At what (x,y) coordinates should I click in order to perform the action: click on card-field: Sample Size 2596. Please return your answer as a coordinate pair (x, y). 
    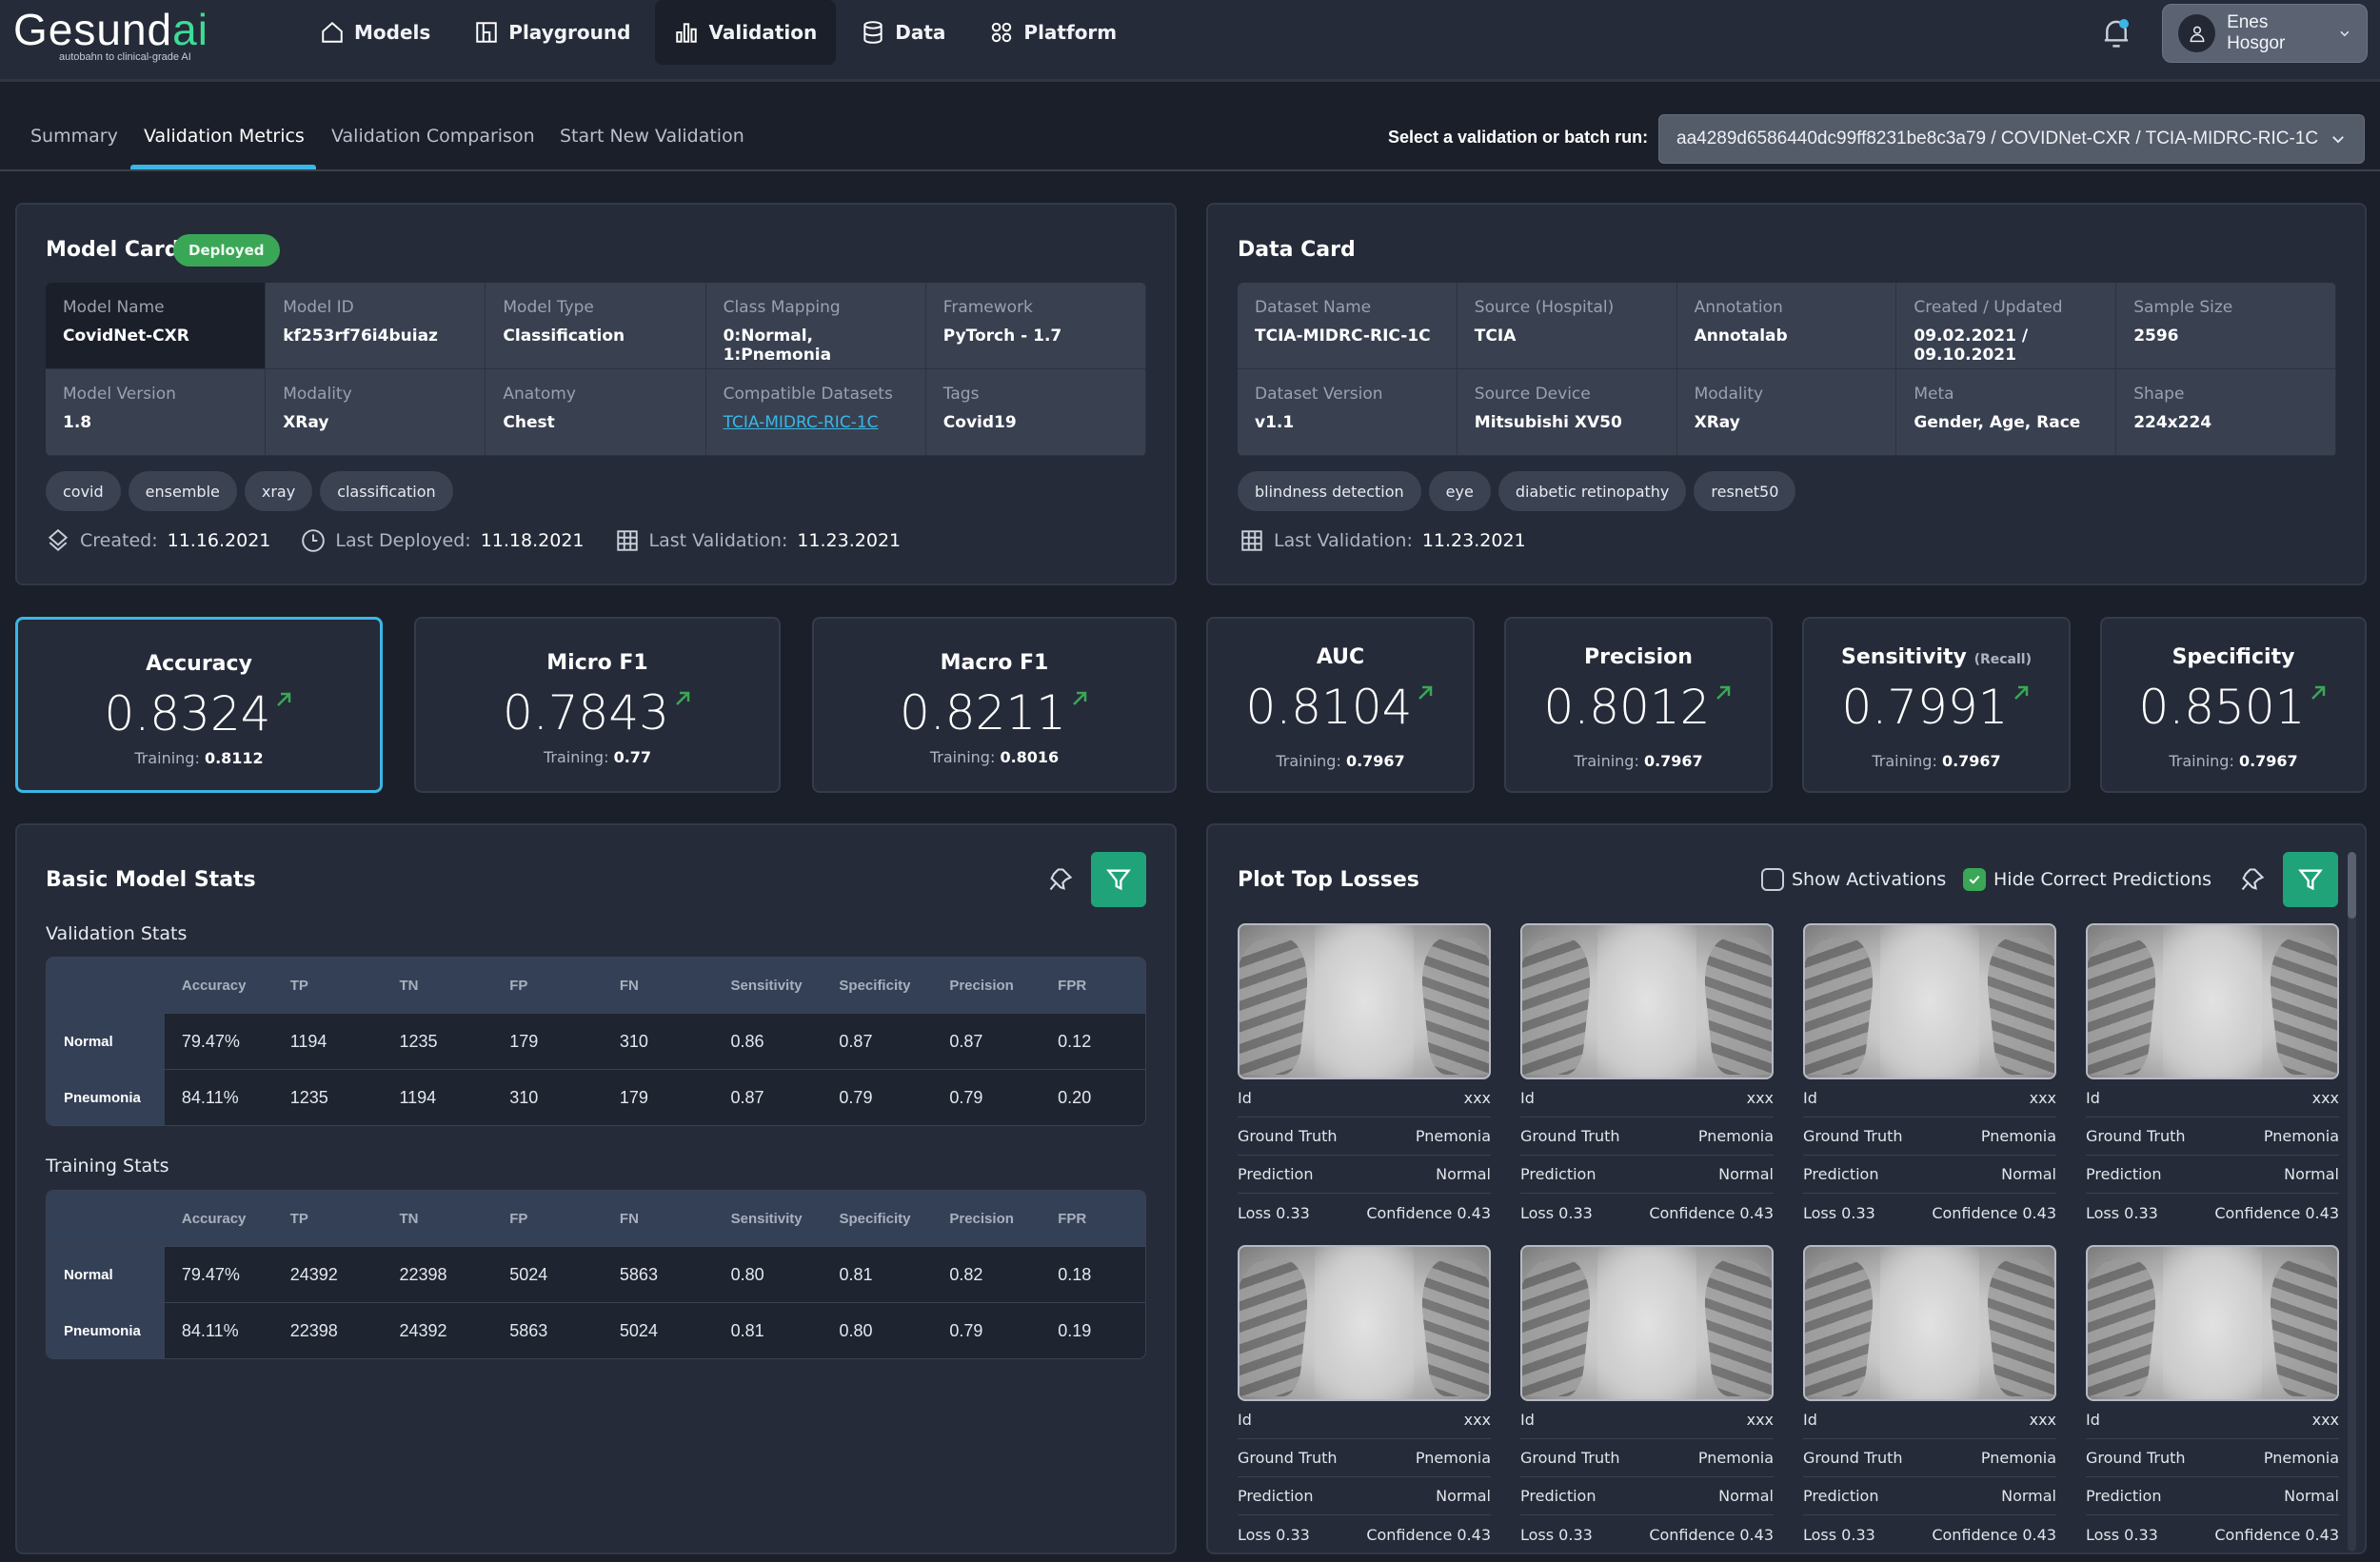
    Looking at the image, I should click on (2226, 326).